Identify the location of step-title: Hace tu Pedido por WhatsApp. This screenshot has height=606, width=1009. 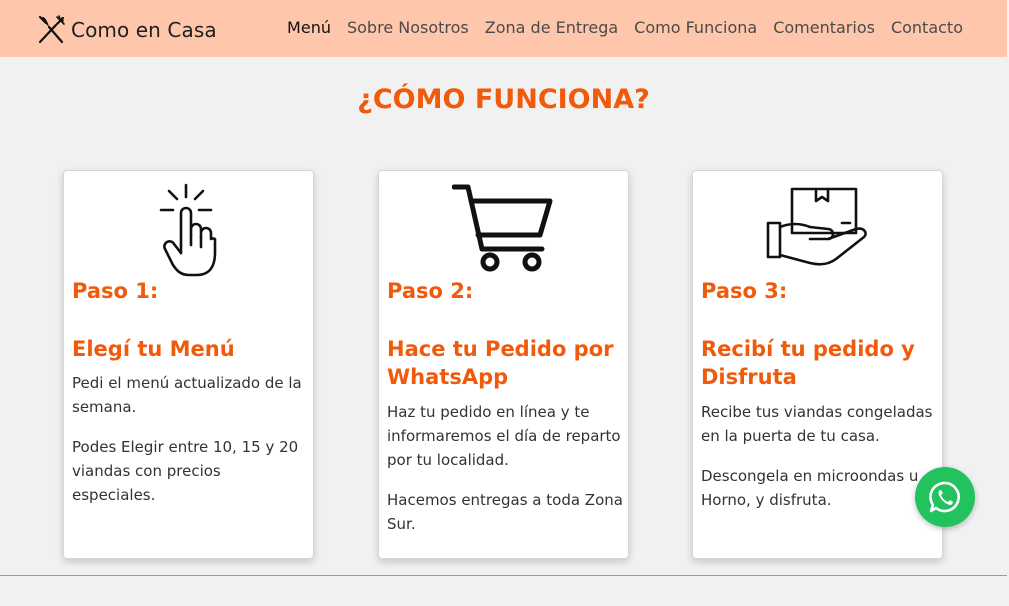
(500, 363).